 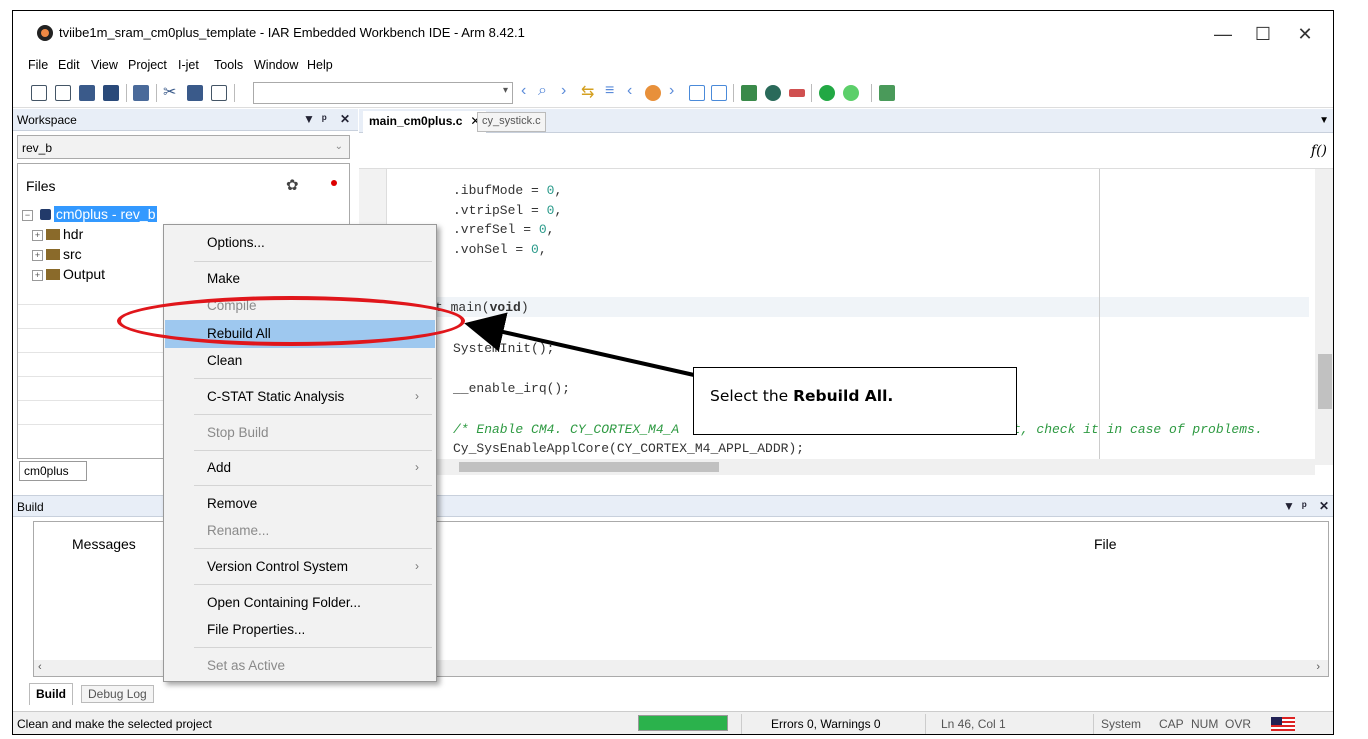 What do you see at coordinates (1319, 151) in the screenshot?
I see `function-list-icon: f()` at bounding box center [1319, 151].